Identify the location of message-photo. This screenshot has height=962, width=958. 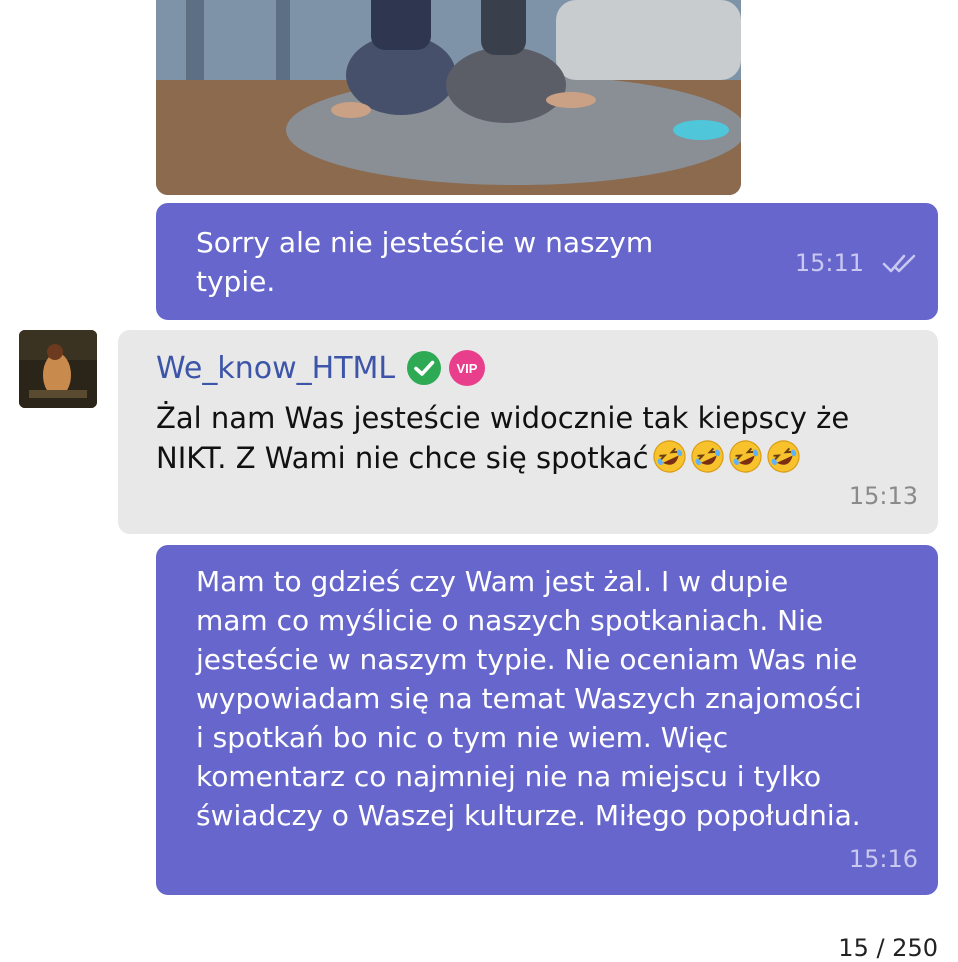
(448, 97).